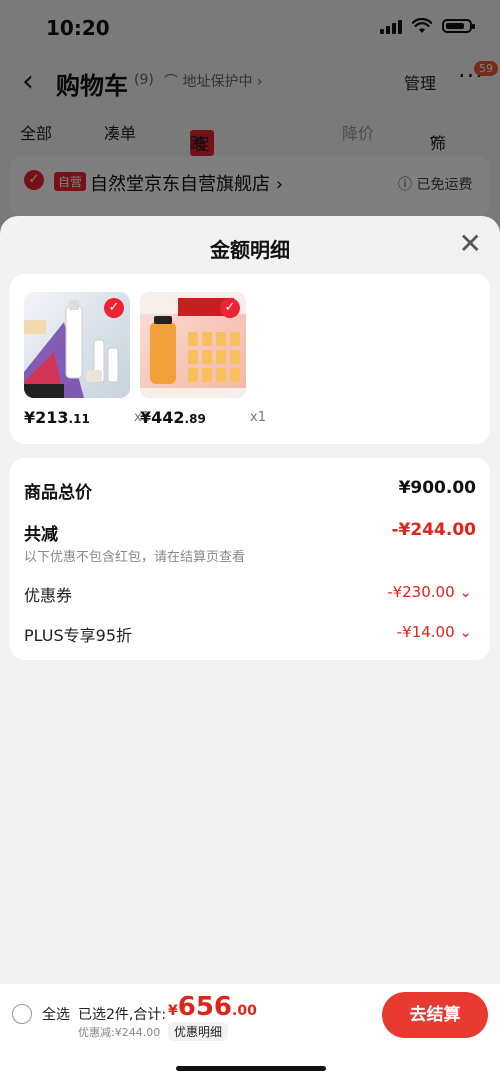 The height and width of the screenshot is (1081, 500). What do you see at coordinates (119, 1032) in the screenshot?
I see `discount-summary: 优惠减:¥244.00` at bounding box center [119, 1032].